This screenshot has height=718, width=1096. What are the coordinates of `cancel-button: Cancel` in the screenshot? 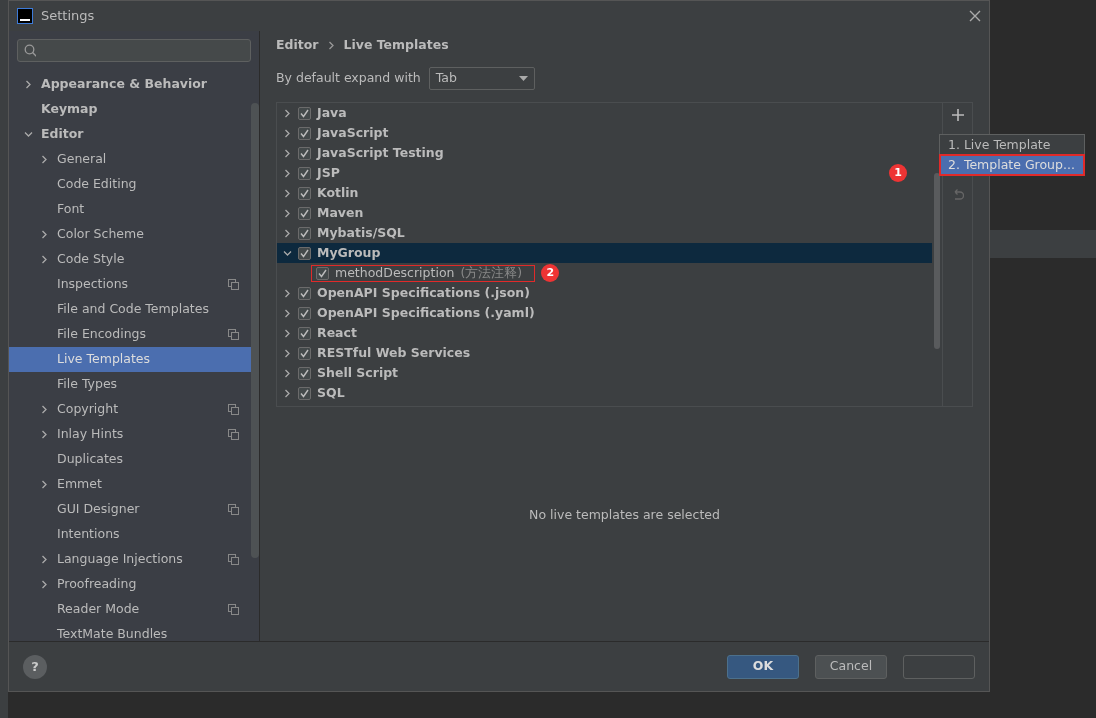 It's located at (851, 666).